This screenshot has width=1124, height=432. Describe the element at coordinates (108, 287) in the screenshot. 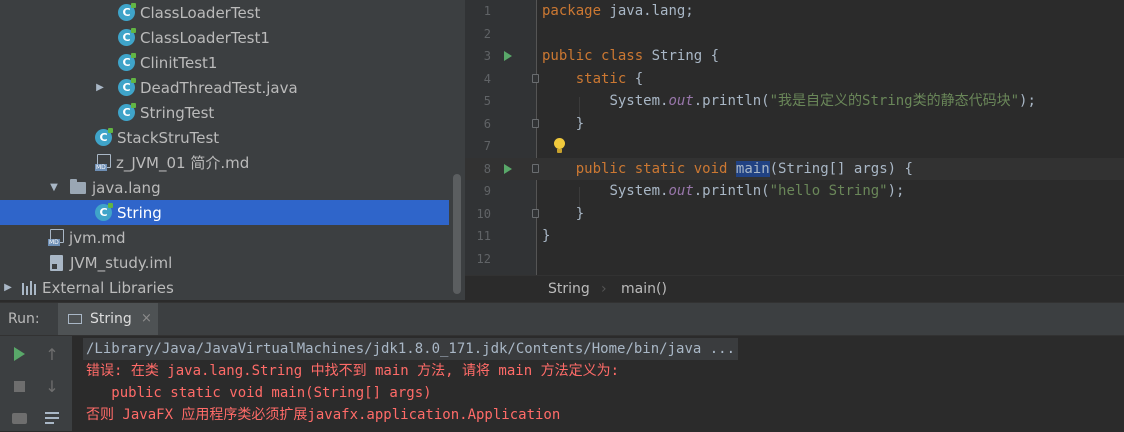

I see `tree-item-label: External Libraries` at that location.